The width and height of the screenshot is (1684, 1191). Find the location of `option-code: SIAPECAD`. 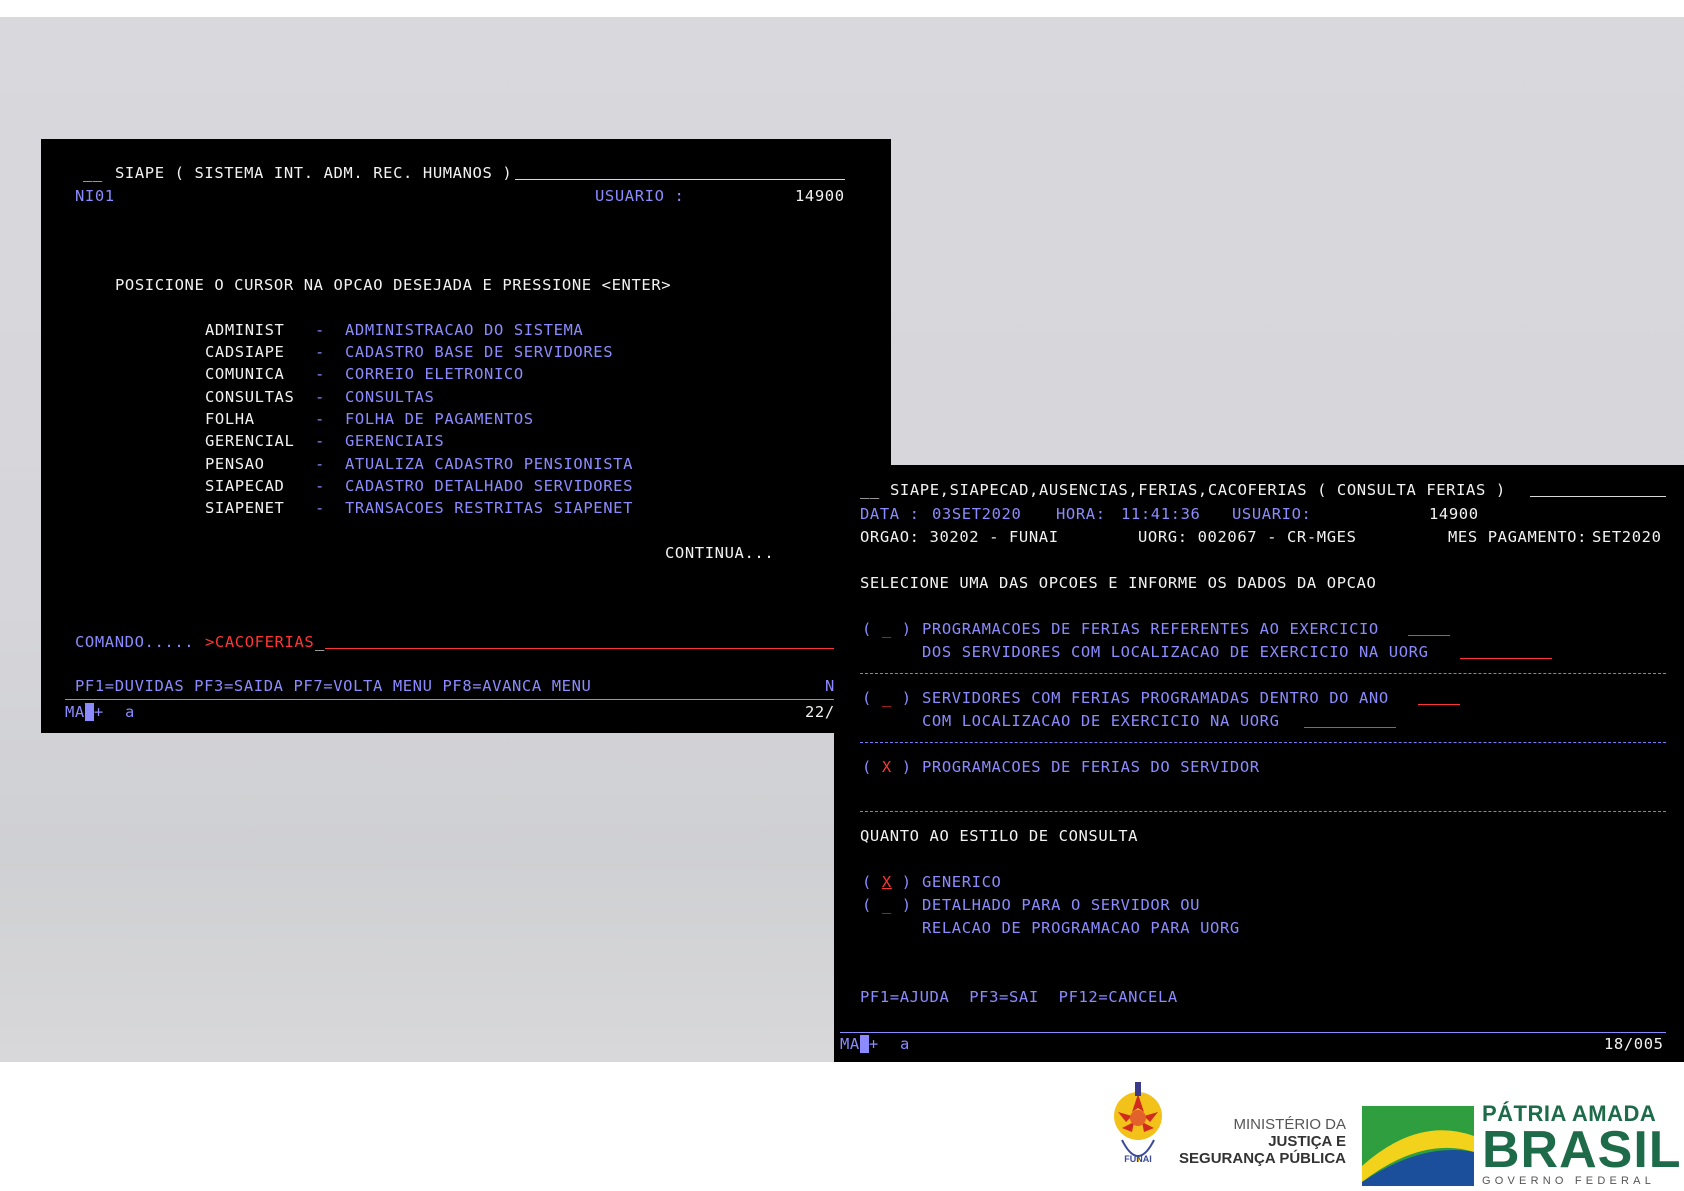

option-code: SIAPECAD is located at coordinates (244, 486).